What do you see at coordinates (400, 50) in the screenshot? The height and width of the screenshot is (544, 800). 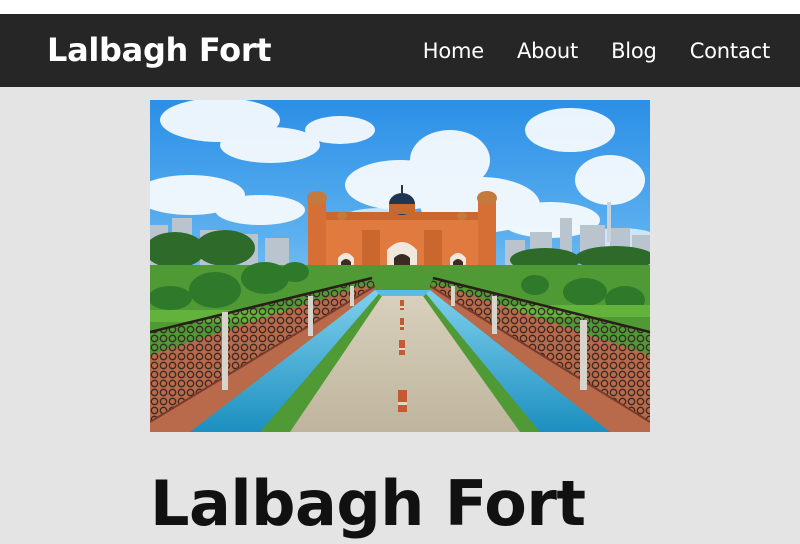 I see `navbar: Lalbagh Fort Home About Blog Contact` at bounding box center [400, 50].